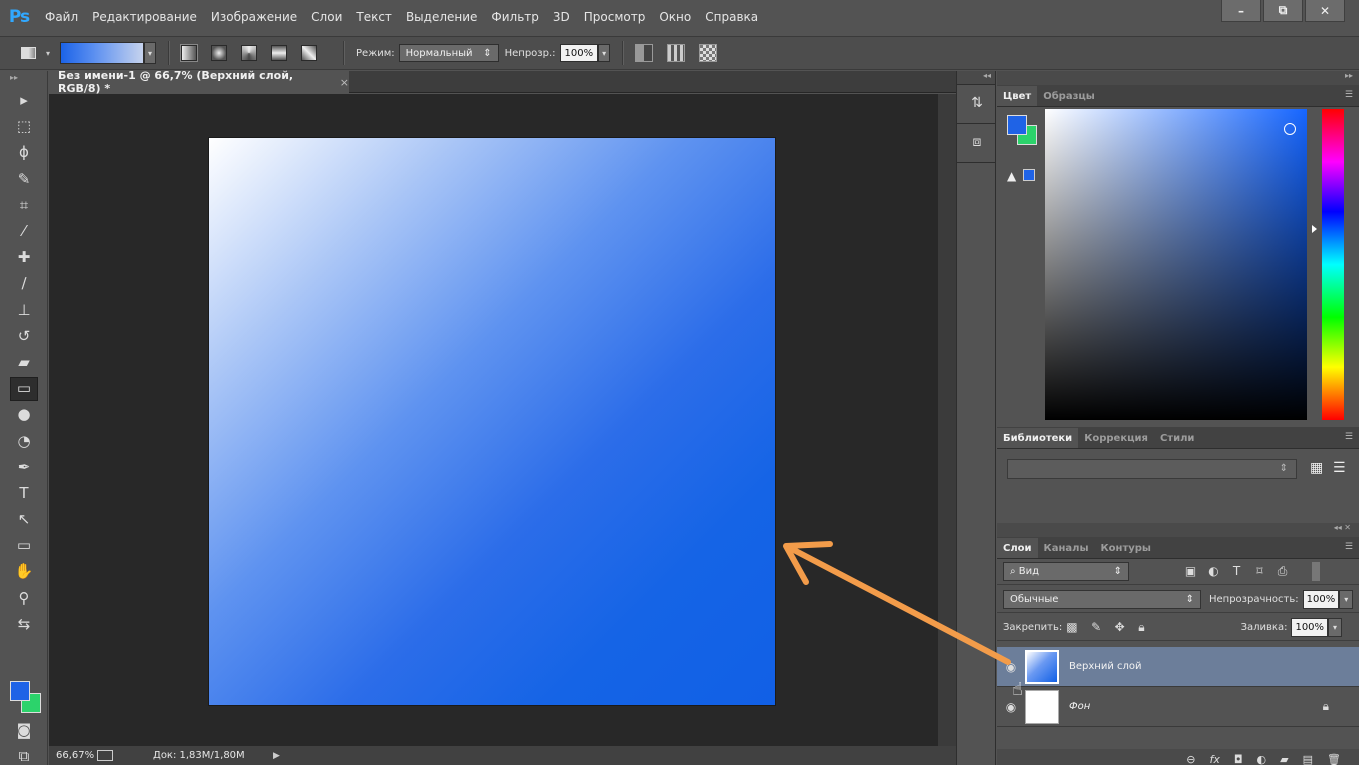  Describe the element at coordinates (24, 493) in the screenshot. I see `type-tool-button: T` at that location.